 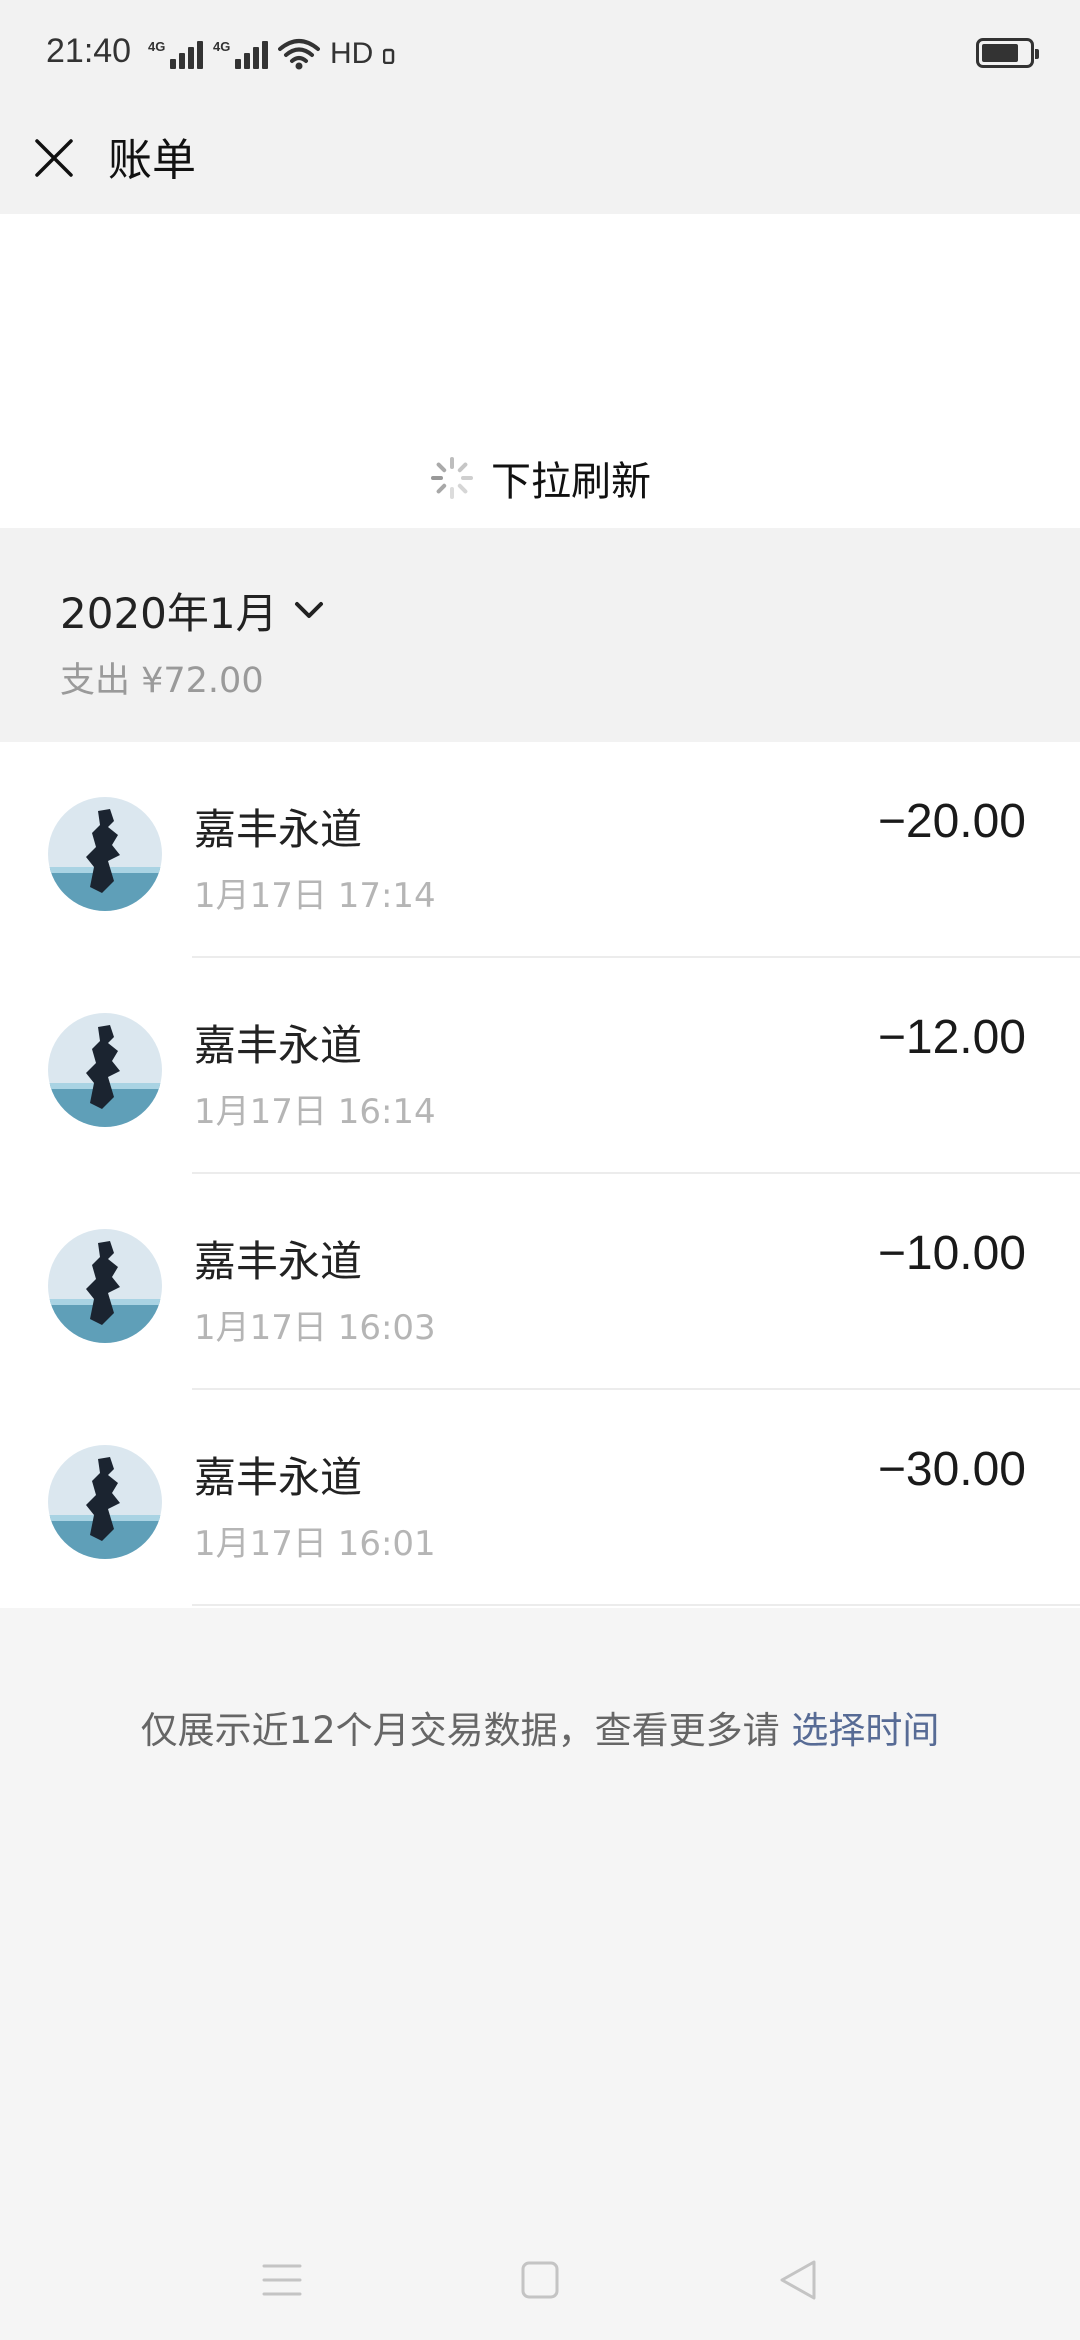 I want to click on menu-icon, so click(x=282, y=2280).